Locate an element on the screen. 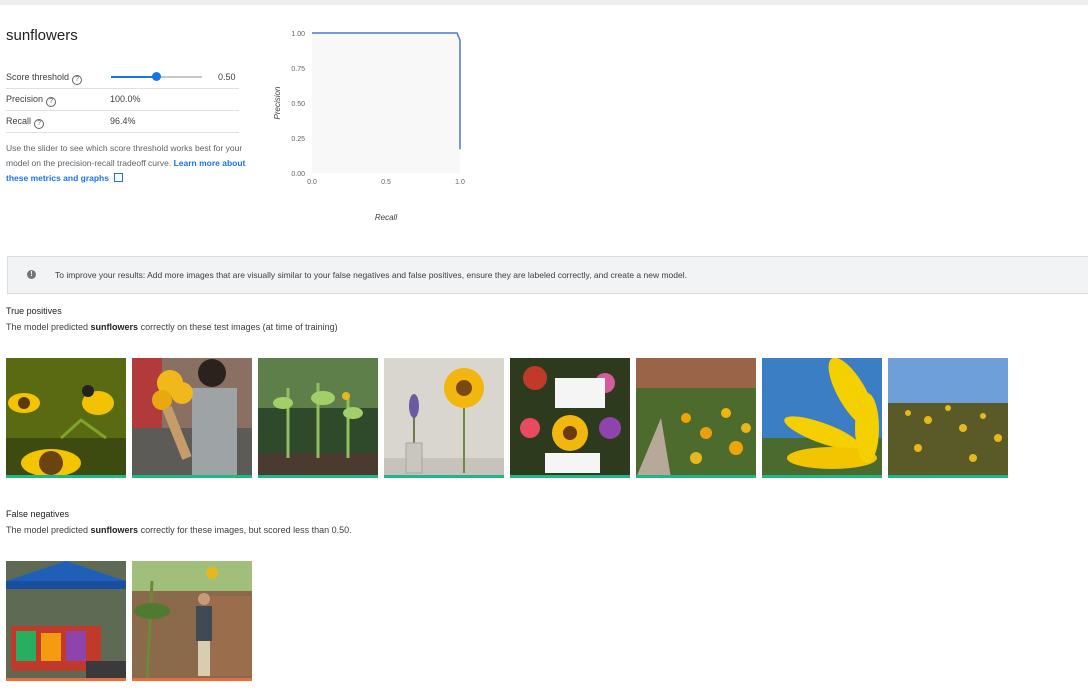  sunflower-petals-closeup-image is located at coordinates (822, 418).